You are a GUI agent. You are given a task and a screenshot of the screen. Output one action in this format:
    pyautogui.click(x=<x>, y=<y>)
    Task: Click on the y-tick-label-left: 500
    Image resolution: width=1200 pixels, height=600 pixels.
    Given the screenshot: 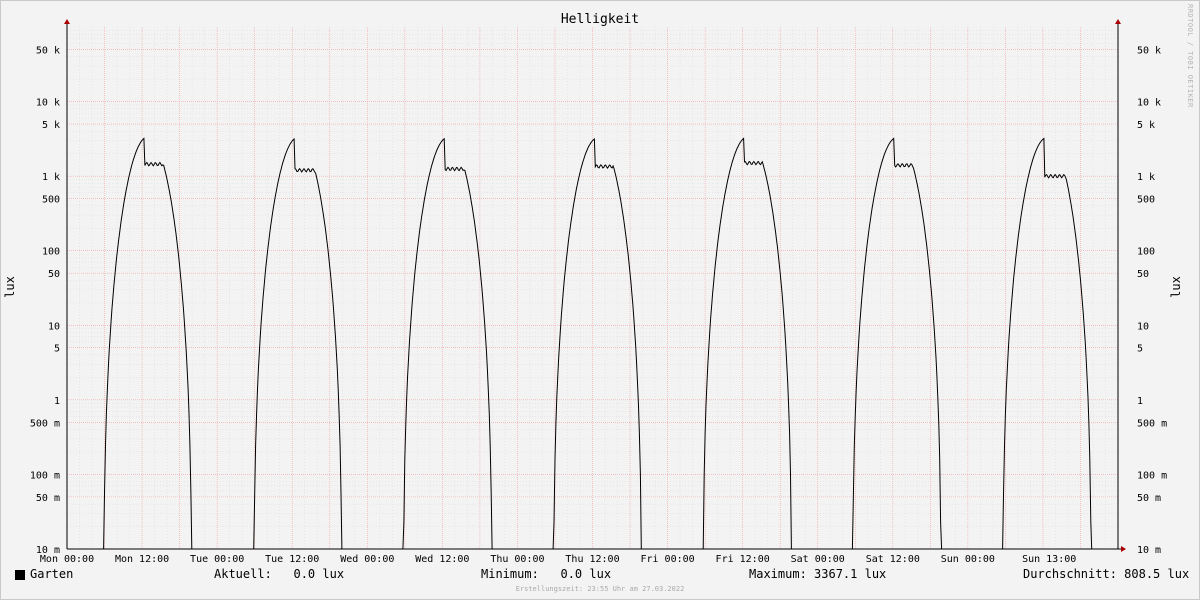 What is the action you would take?
    pyautogui.click(x=51, y=200)
    